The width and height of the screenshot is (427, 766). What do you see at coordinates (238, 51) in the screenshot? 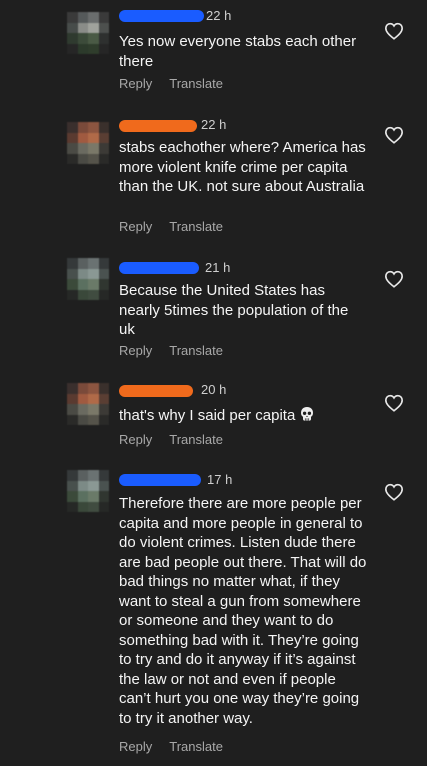
I see `comment-text: Yes now everyone stabs each other there` at bounding box center [238, 51].